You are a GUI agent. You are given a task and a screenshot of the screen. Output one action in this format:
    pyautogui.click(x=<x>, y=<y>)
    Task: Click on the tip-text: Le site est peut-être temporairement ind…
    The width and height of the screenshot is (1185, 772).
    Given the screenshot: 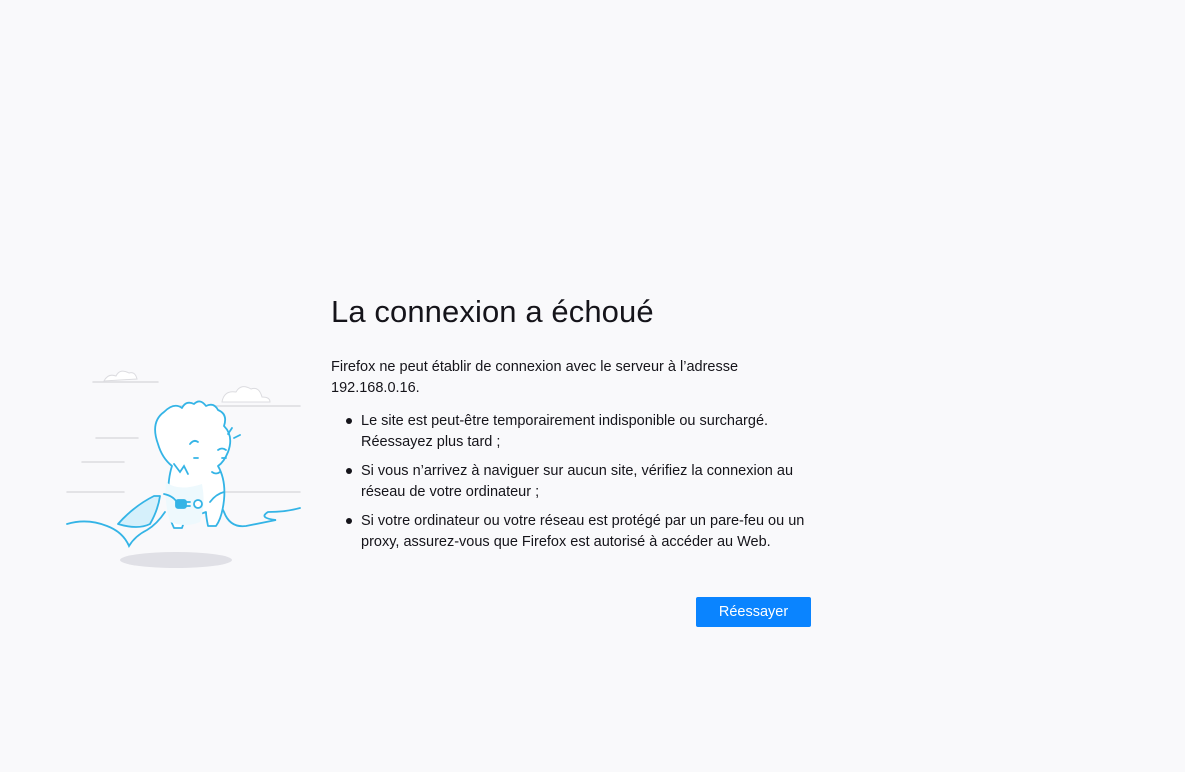 What is the action you would take?
    pyautogui.click(x=565, y=431)
    